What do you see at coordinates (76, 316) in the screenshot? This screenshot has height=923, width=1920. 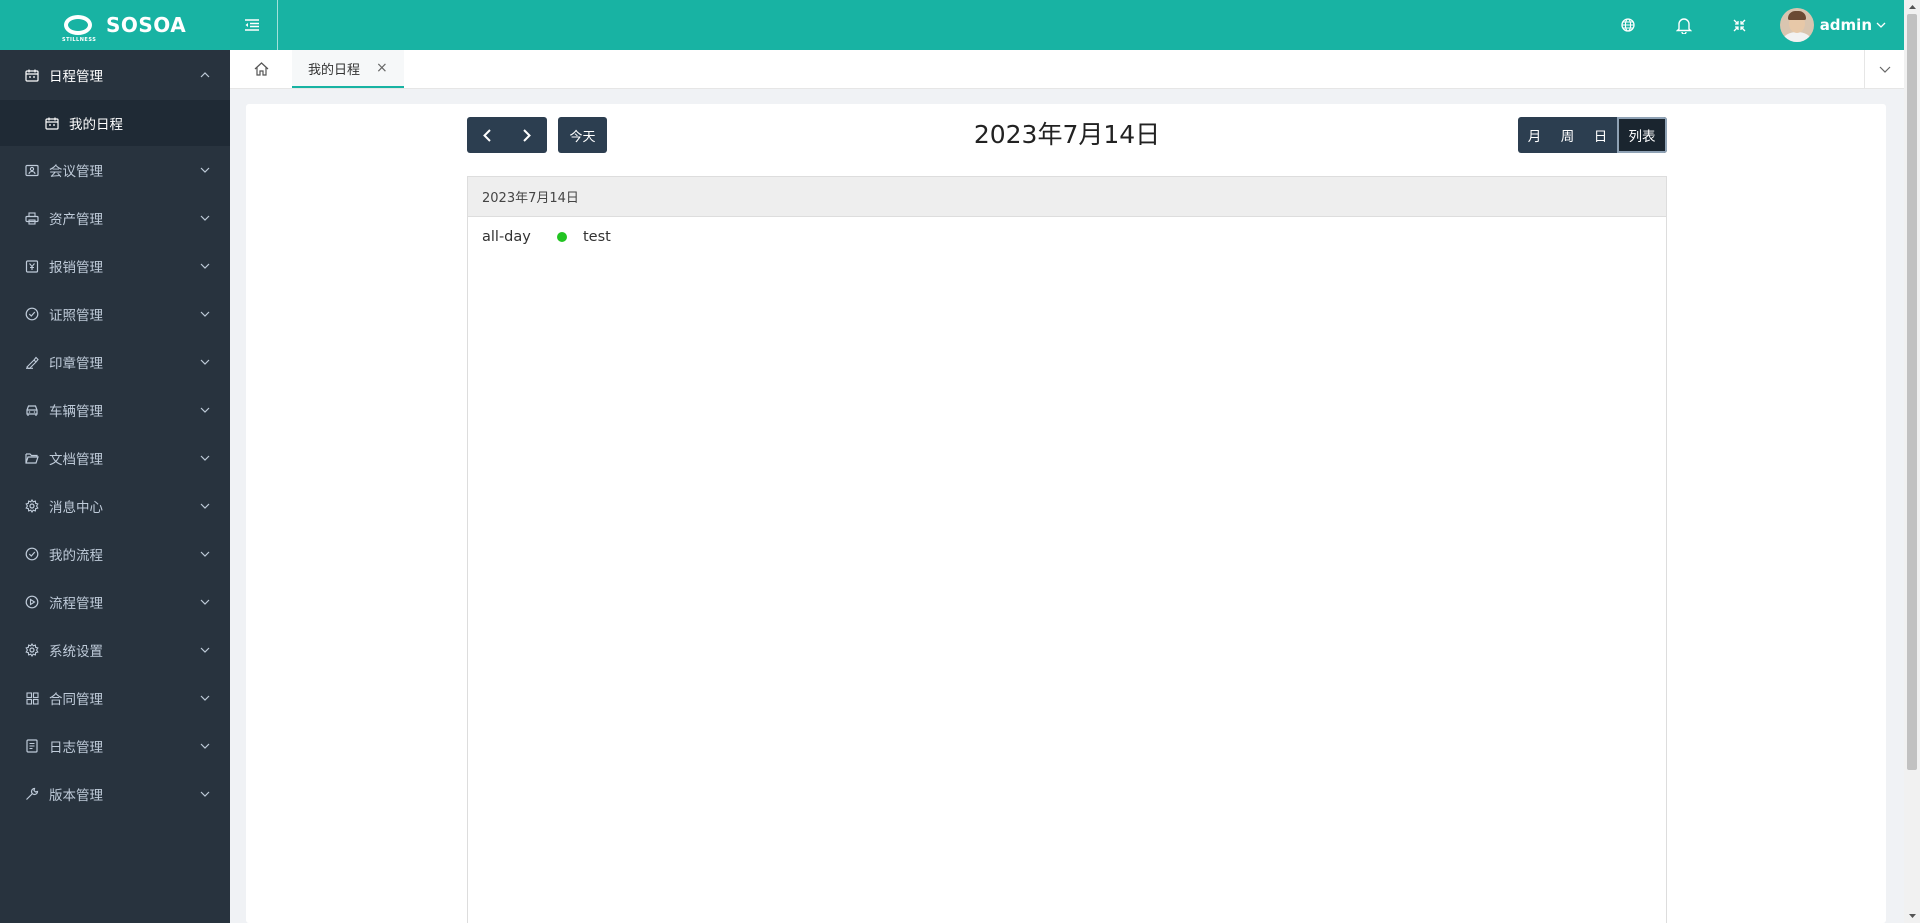 I see `sidebar-item-label: 证照管理` at bounding box center [76, 316].